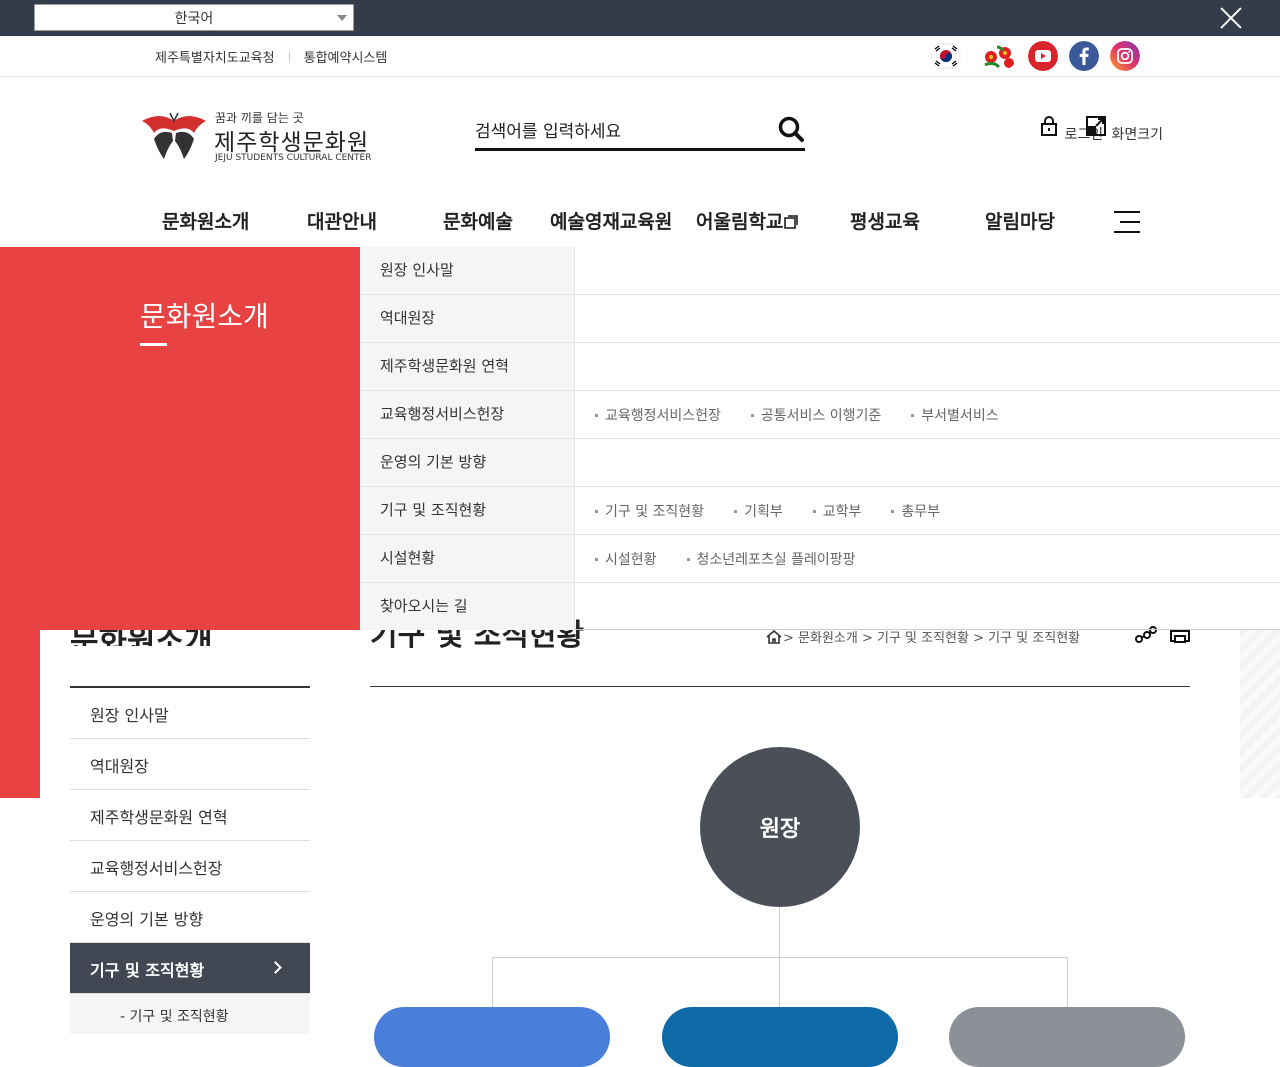 The height and width of the screenshot is (1067, 1280). What do you see at coordinates (342, 220) in the screenshot?
I see `gnb-item-rental: 대관안내` at bounding box center [342, 220].